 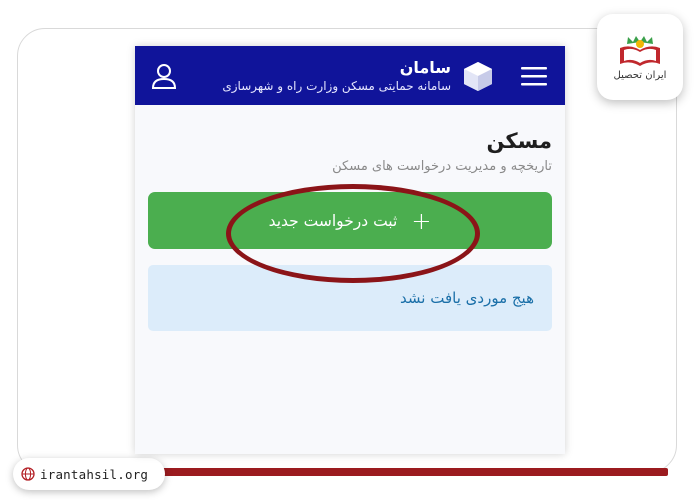 What do you see at coordinates (640, 75) in the screenshot?
I see `logo-text: ایران تحصیل` at bounding box center [640, 75].